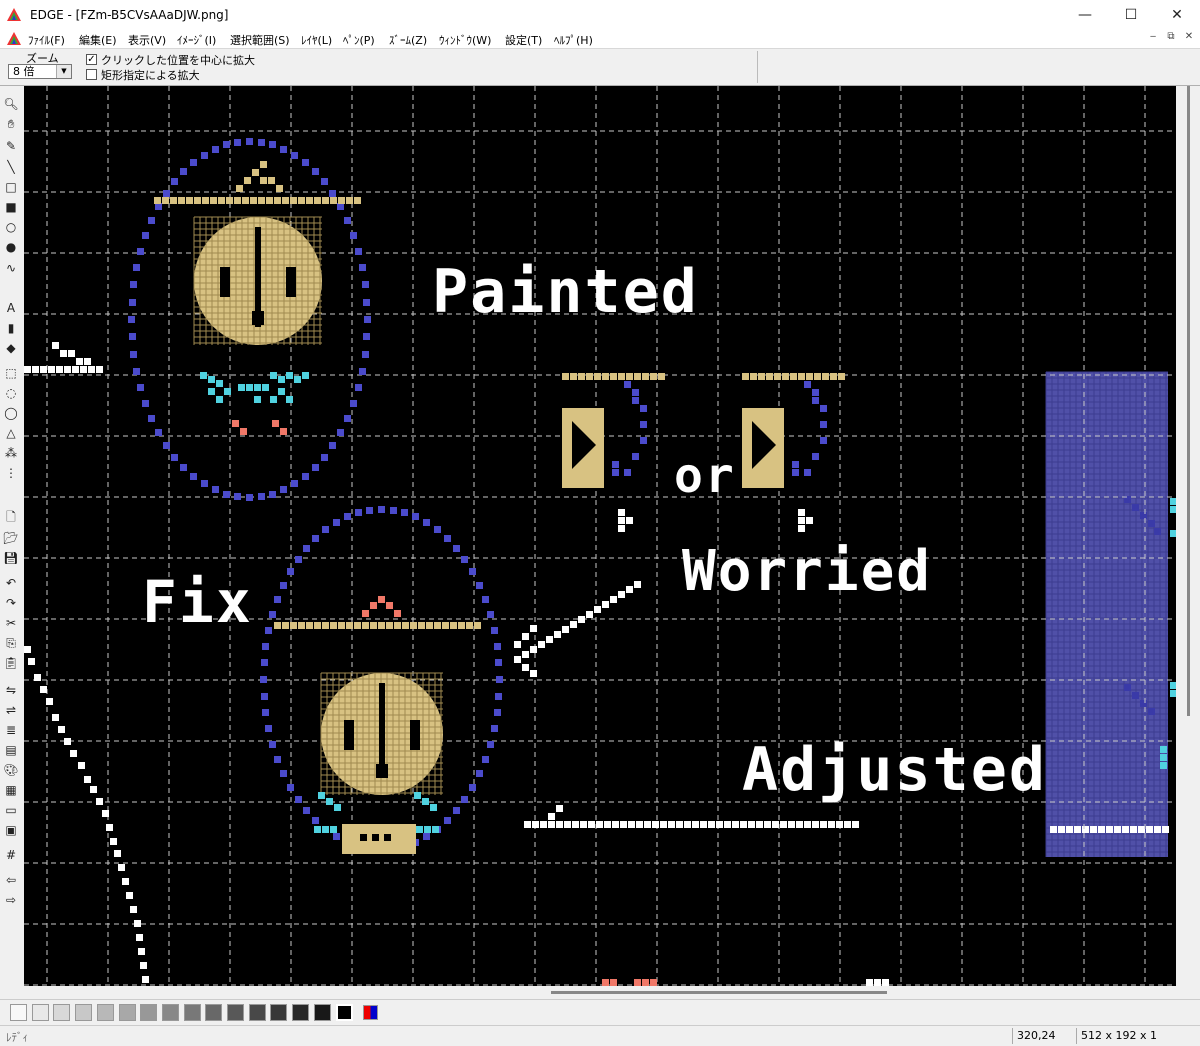 The height and width of the screenshot is (1046, 1200). What do you see at coordinates (11, 900) in the screenshot?
I see `arrow-right-button: ⇨` at bounding box center [11, 900].